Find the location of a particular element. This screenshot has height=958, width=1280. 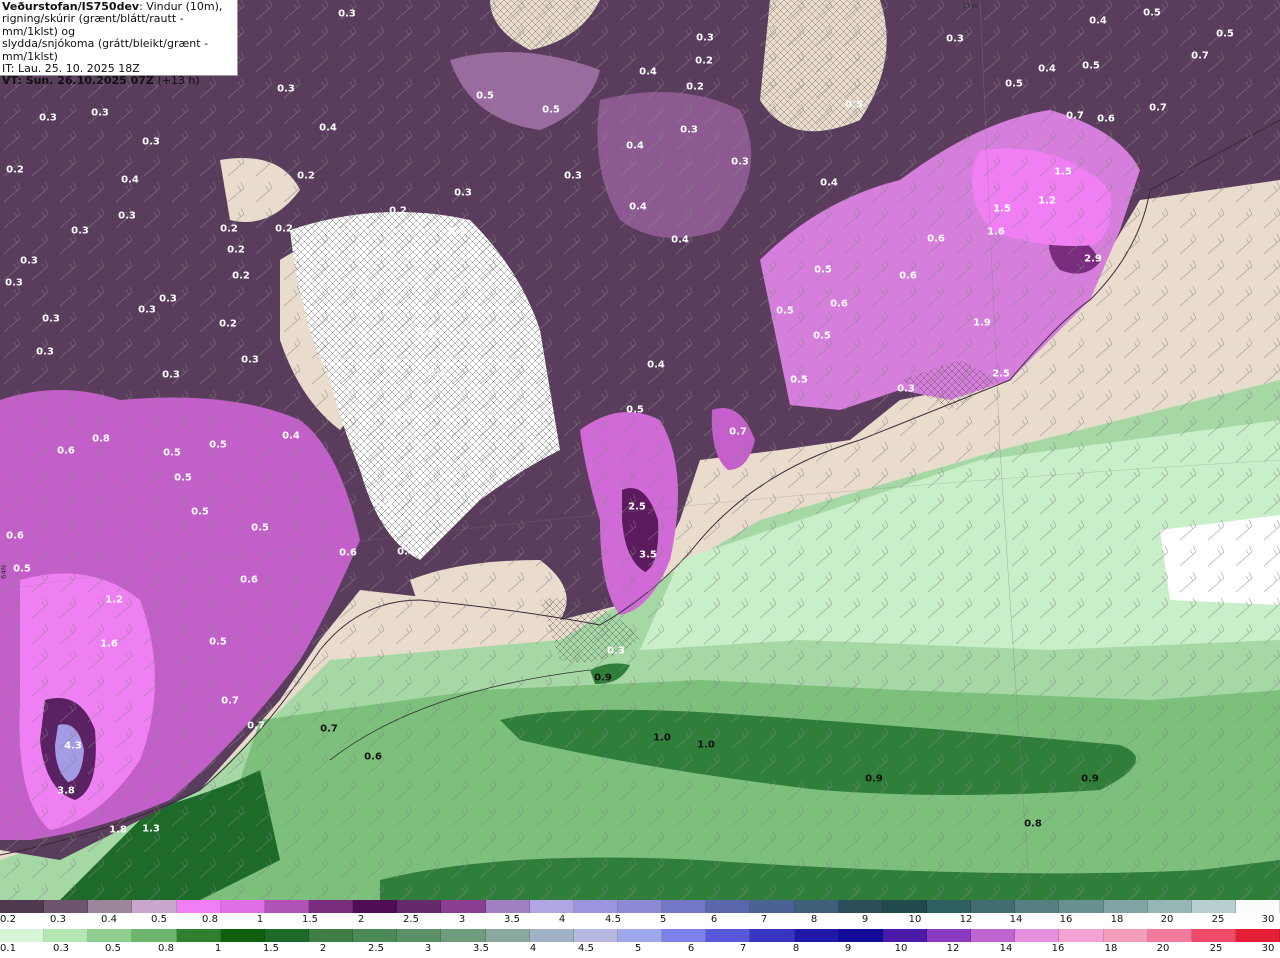

legend-rain-tick: 3.5 is located at coordinates (481, 948).